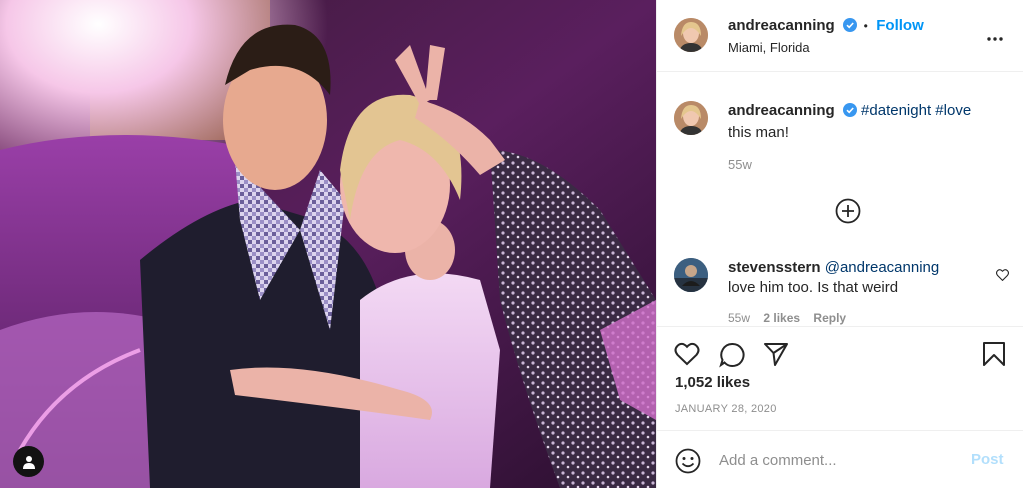 The image size is (1023, 488). I want to click on more-options-icon, so click(995, 37).